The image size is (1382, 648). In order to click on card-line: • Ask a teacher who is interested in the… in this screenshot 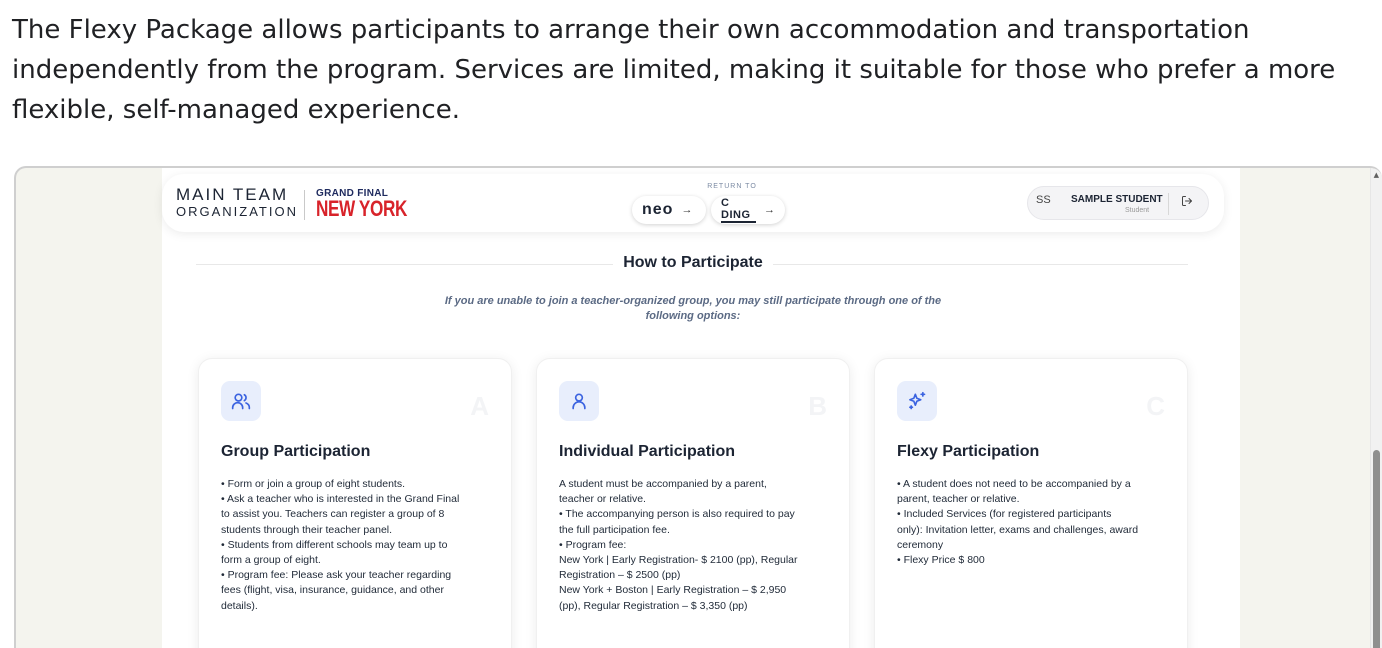, I will do `click(340, 499)`.